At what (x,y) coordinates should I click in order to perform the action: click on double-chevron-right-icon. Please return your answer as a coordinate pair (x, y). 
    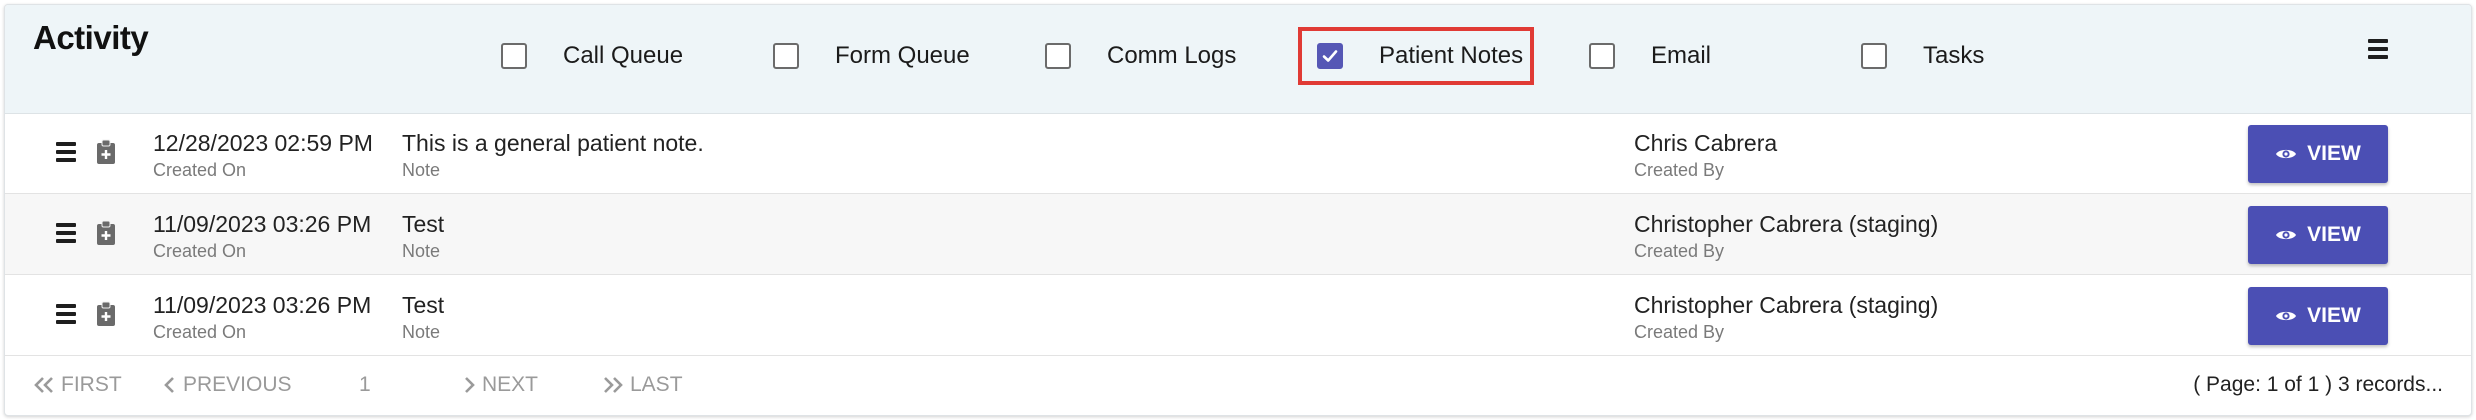
    Looking at the image, I should click on (613, 385).